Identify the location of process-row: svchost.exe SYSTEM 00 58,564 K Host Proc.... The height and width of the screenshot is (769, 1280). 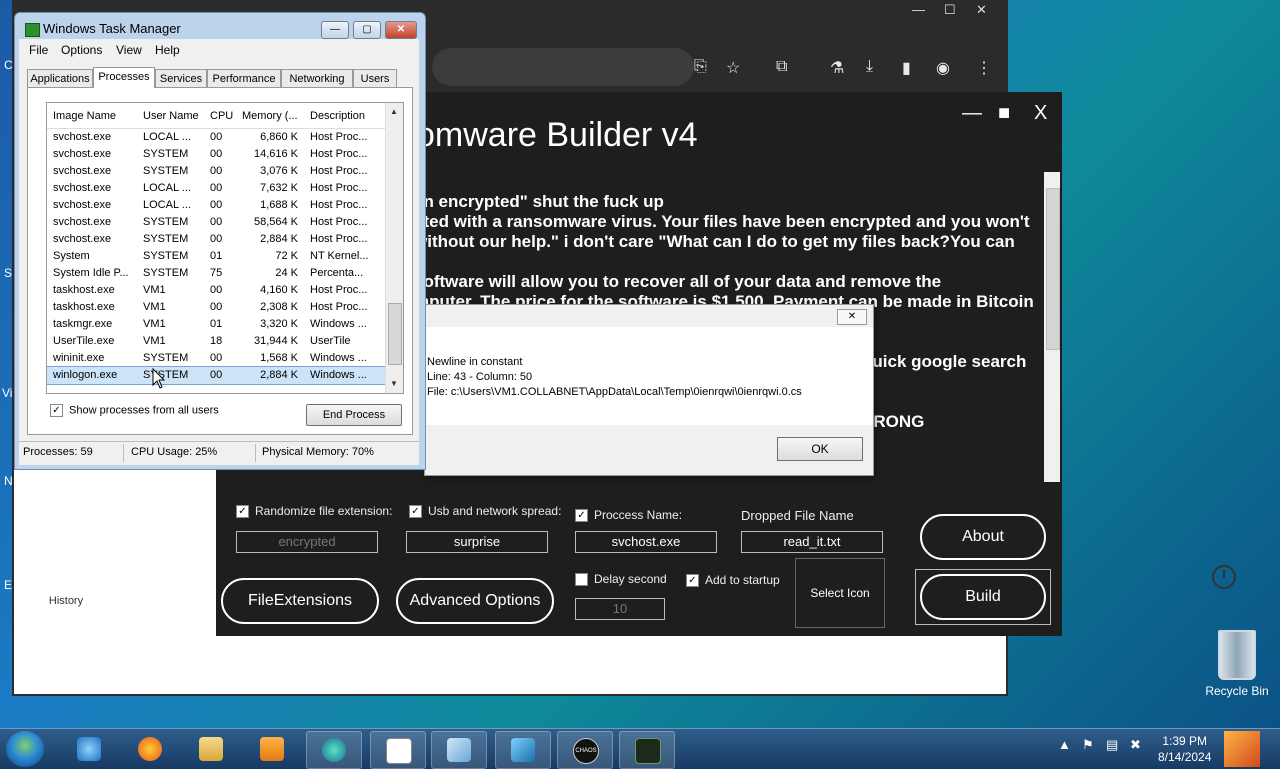
(216, 222).